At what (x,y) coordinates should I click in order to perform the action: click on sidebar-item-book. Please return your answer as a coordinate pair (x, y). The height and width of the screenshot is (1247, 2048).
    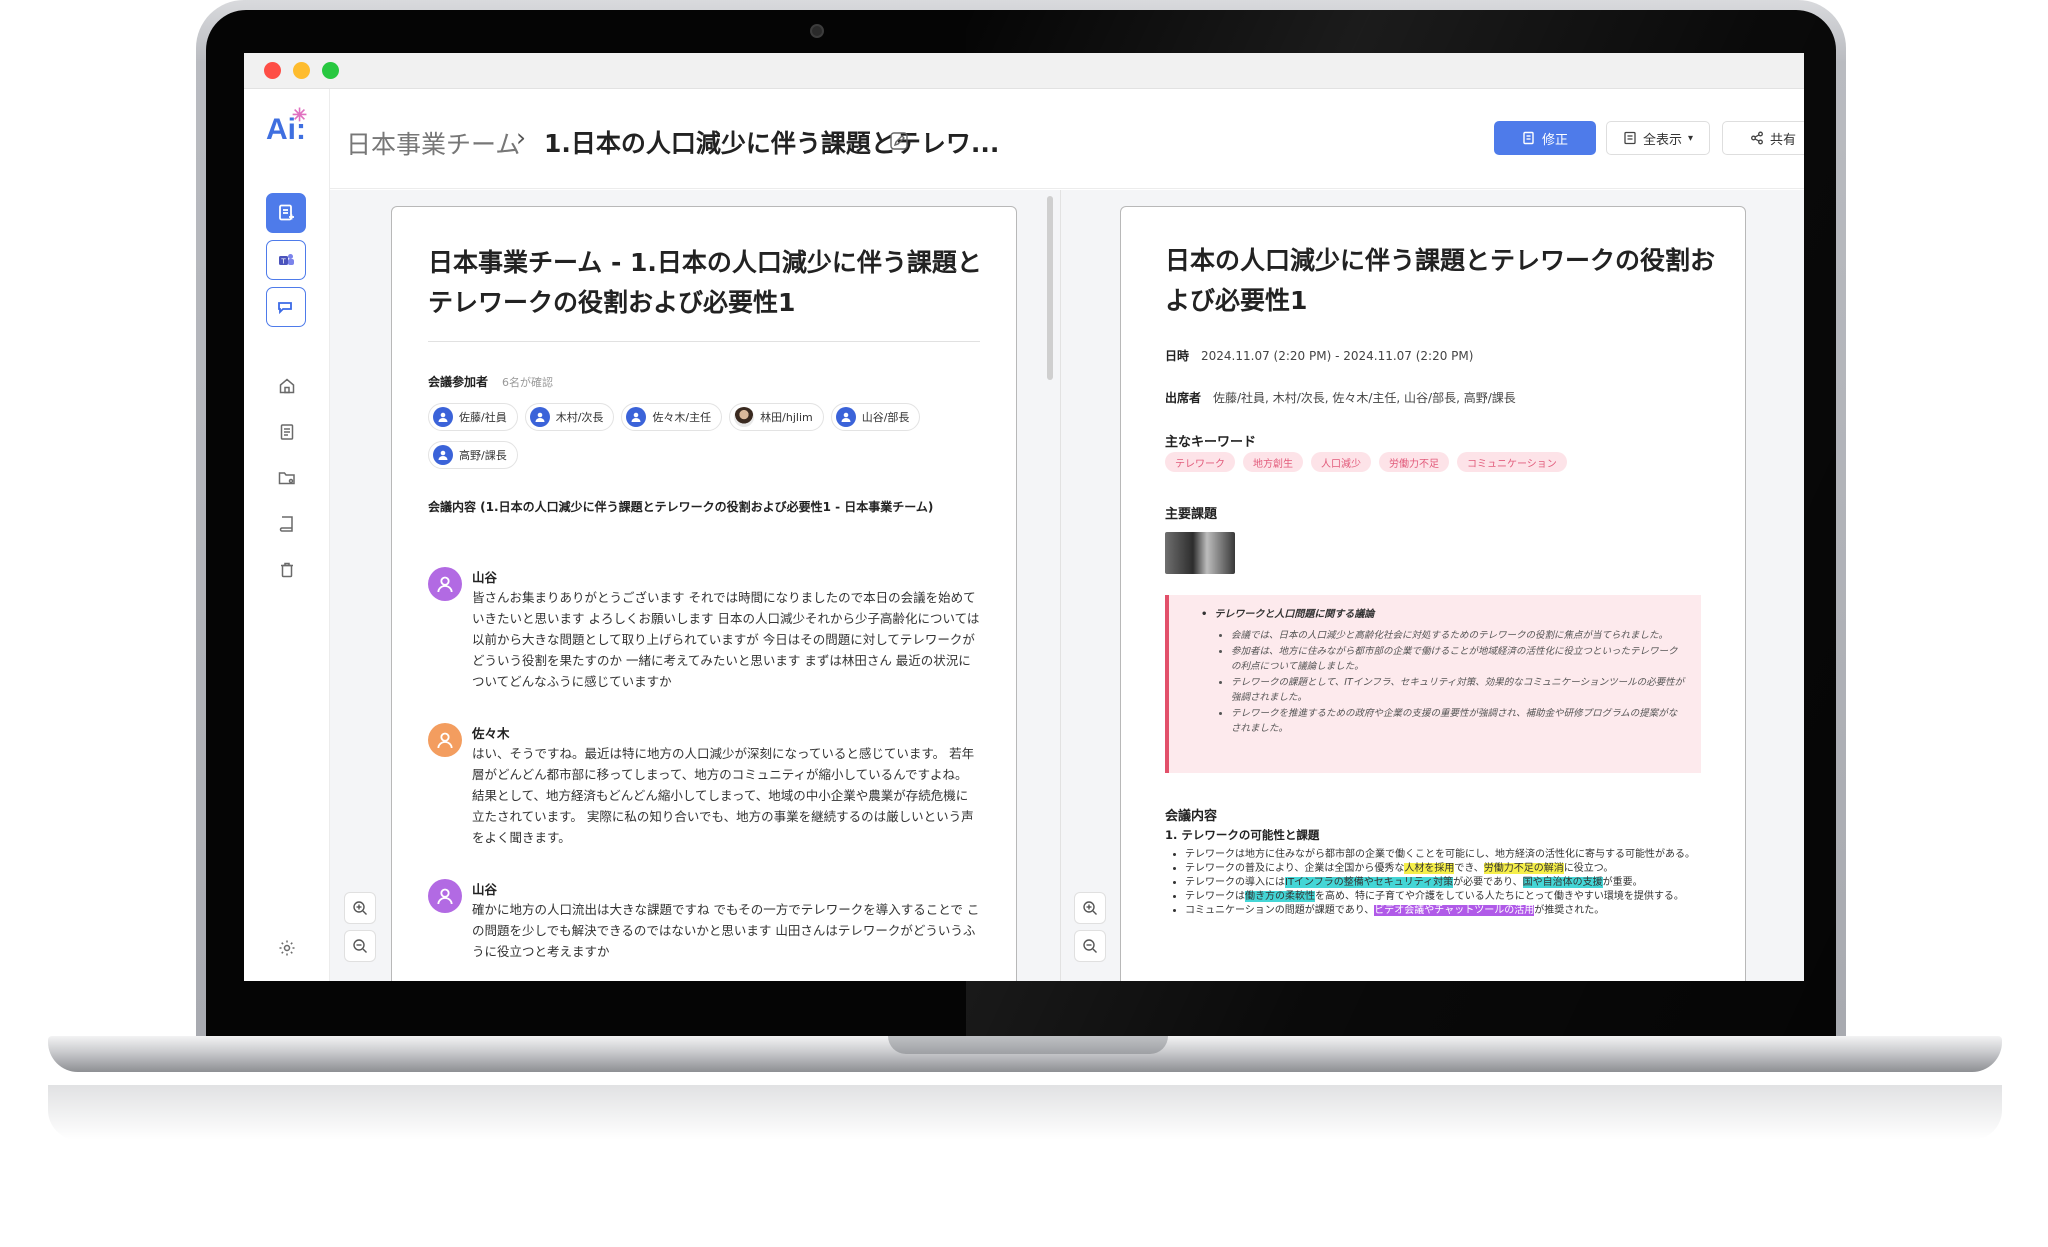
    Looking at the image, I should click on (287, 524).